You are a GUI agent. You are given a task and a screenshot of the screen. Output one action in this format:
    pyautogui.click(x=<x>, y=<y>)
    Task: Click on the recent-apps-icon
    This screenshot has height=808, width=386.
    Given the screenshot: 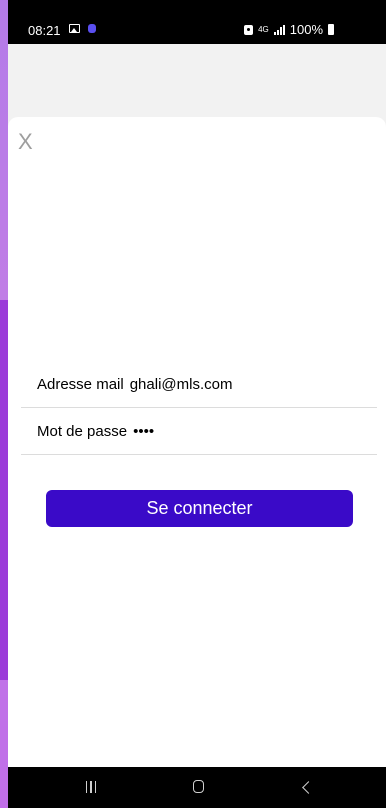 What is the action you would take?
    pyautogui.click(x=91, y=787)
    